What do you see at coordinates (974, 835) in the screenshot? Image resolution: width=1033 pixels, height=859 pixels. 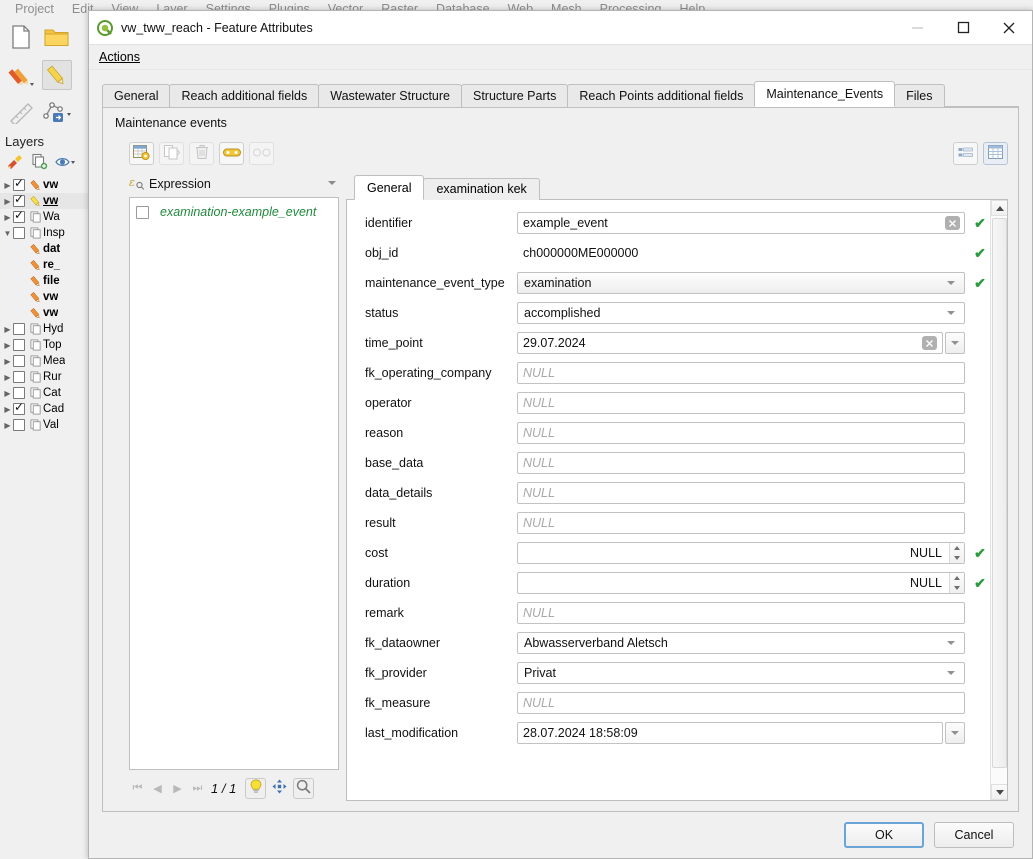 I see `cancel-button: Cancel` at bounding box center [974, 835].